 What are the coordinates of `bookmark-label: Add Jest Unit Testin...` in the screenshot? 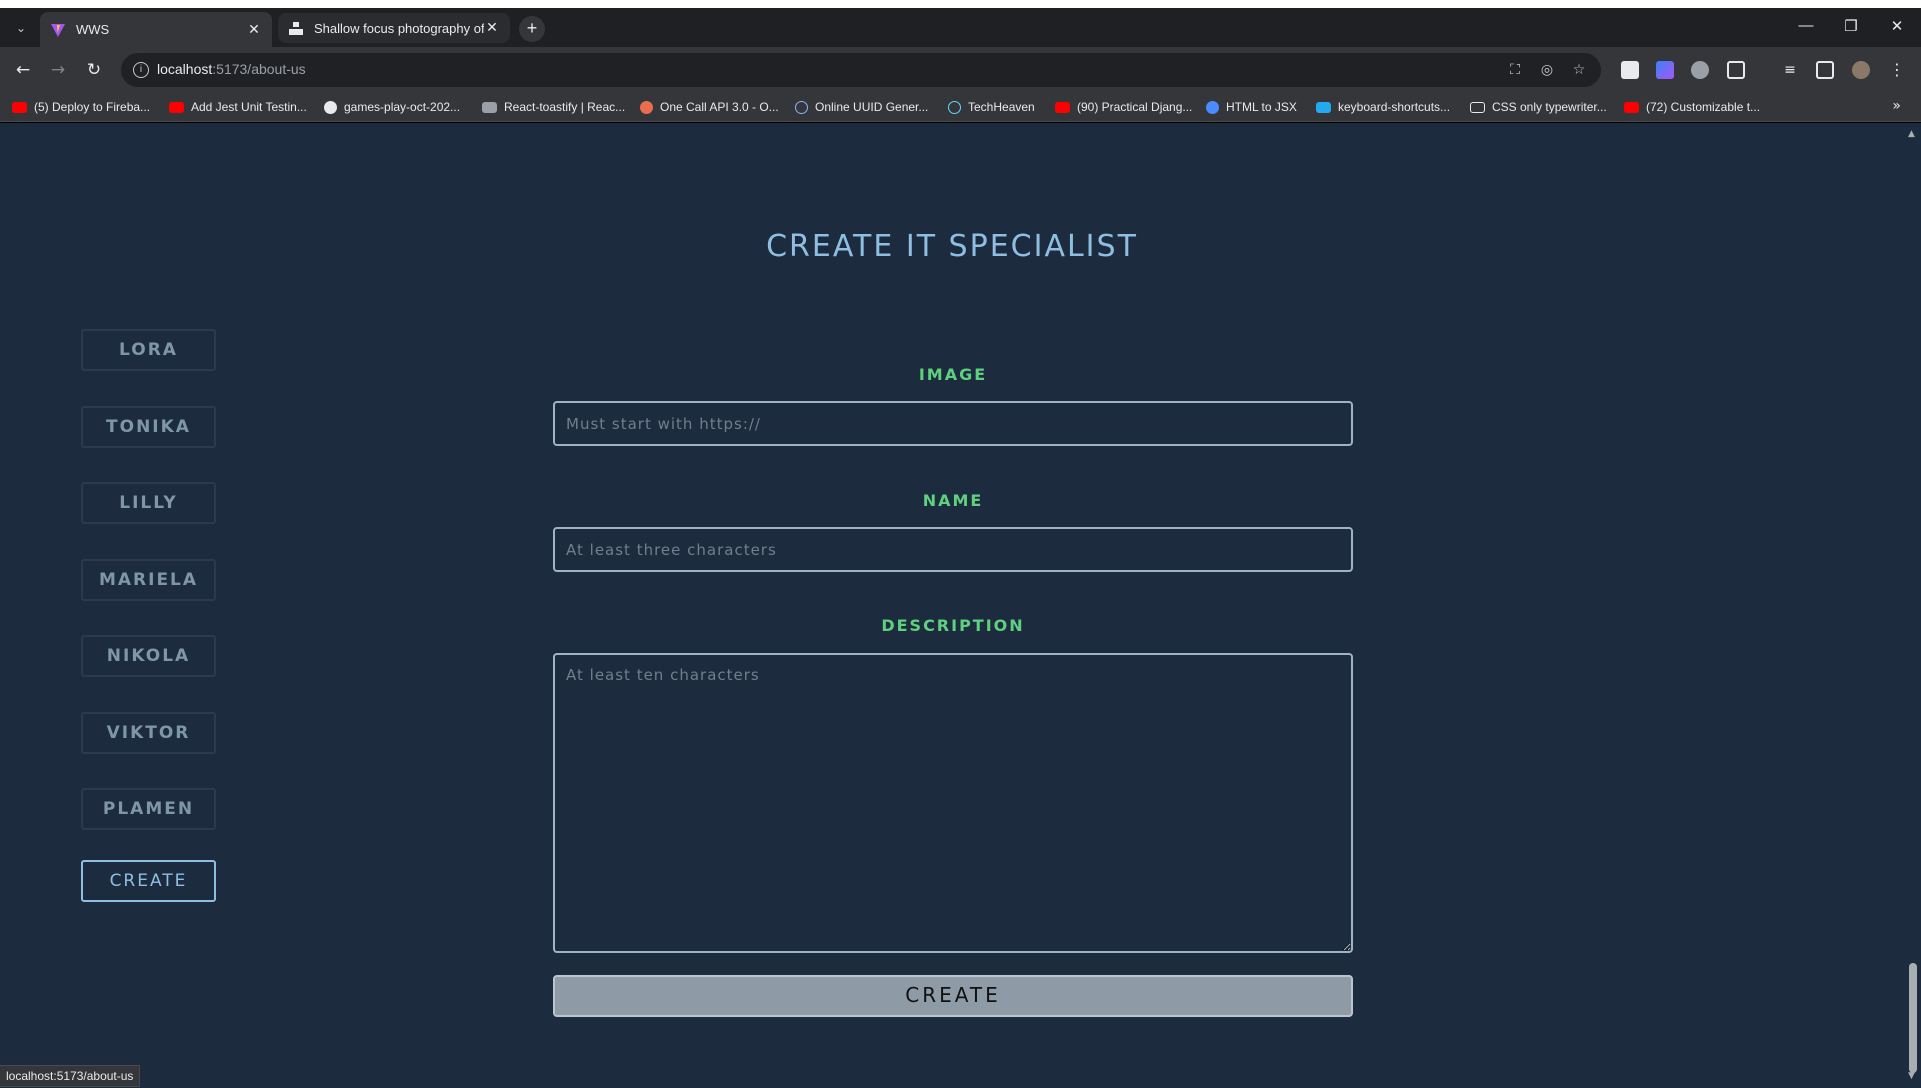 It's located at (249, 107).